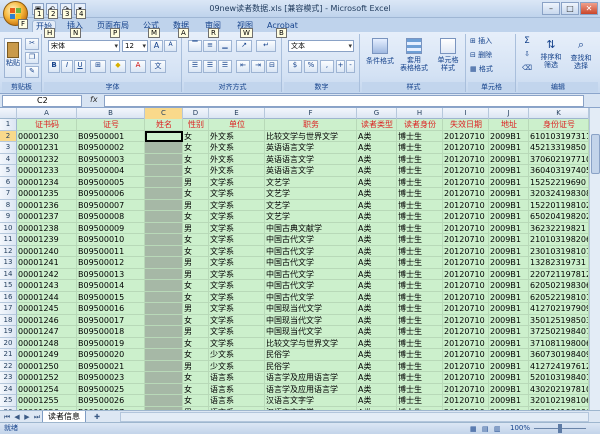 The width and height of the screenshot is (600, 434). What do you see at coordinates (8, 148) in the screenshot?
I see `row-header: 3` at bounding box center [8, 148].